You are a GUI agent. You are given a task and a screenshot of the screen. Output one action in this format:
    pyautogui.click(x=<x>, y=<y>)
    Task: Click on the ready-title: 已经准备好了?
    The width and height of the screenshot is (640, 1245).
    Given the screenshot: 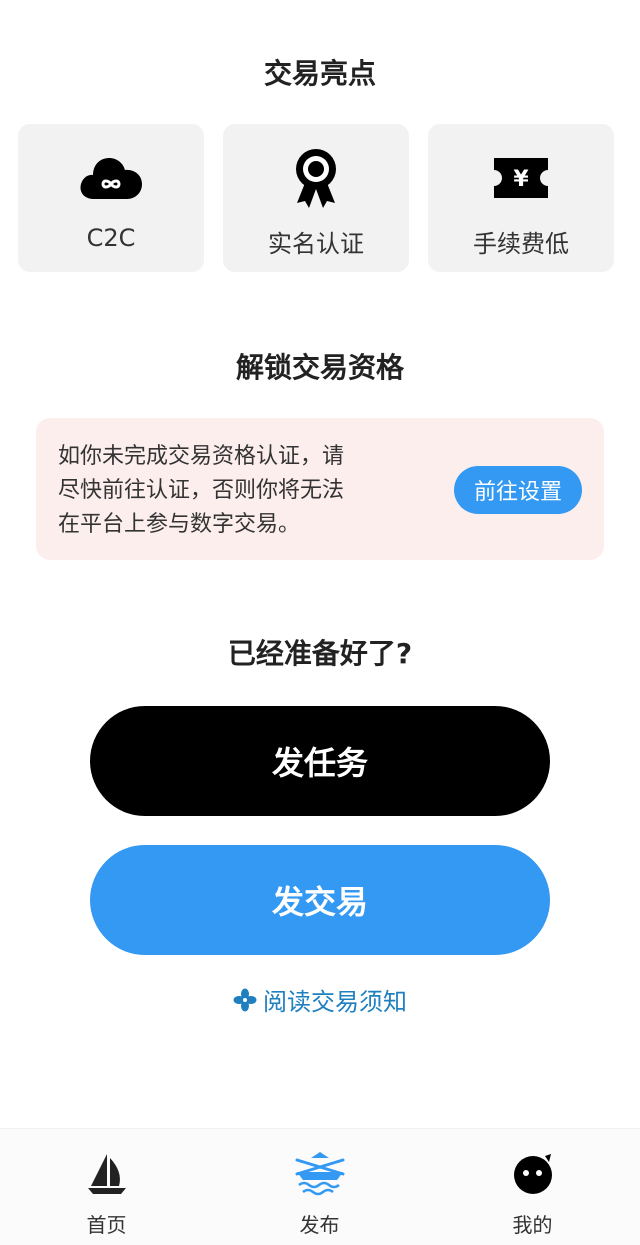 What is the action you would take?
    pyautogui.click(x=320, y=653)
    